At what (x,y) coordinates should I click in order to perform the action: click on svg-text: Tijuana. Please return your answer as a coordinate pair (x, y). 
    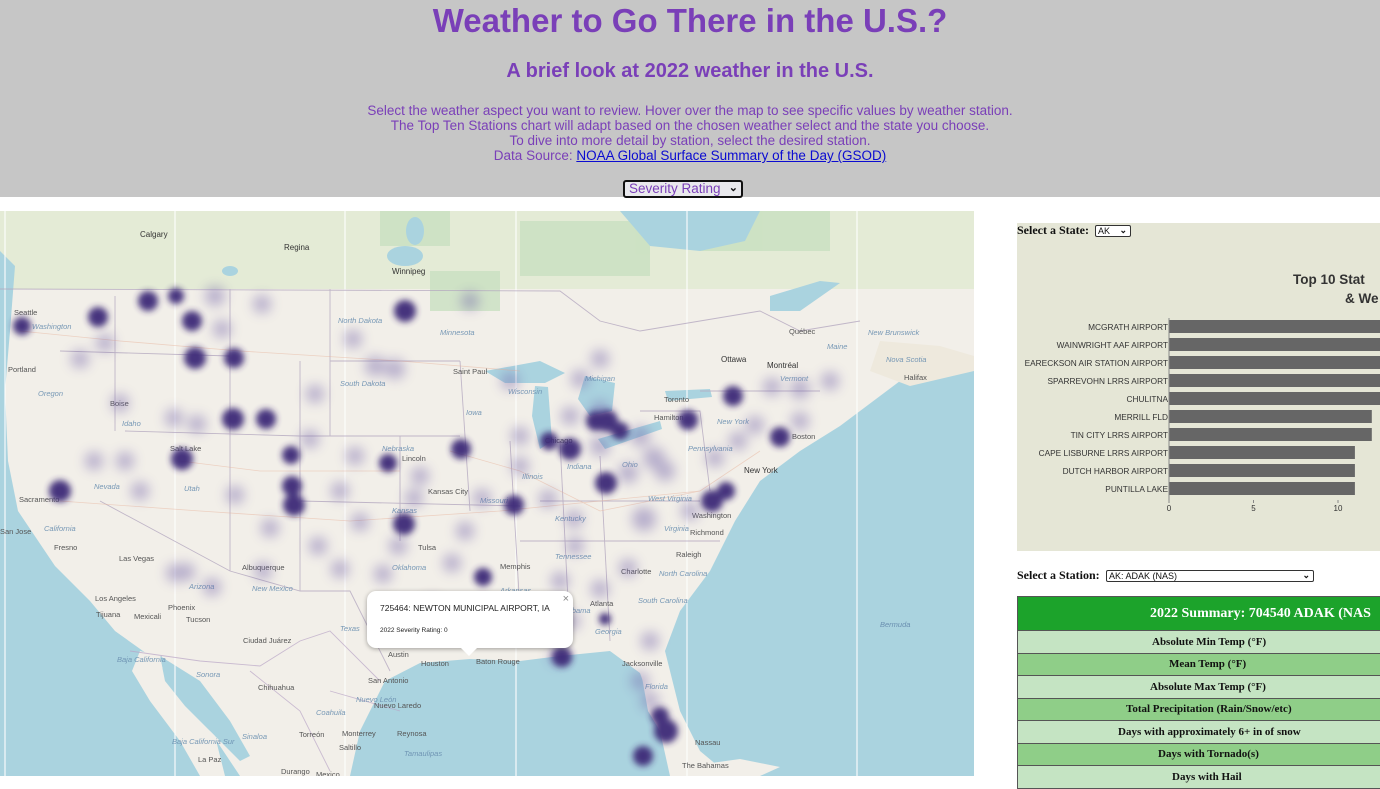
    Looking at the image, I should click on (108, 614).